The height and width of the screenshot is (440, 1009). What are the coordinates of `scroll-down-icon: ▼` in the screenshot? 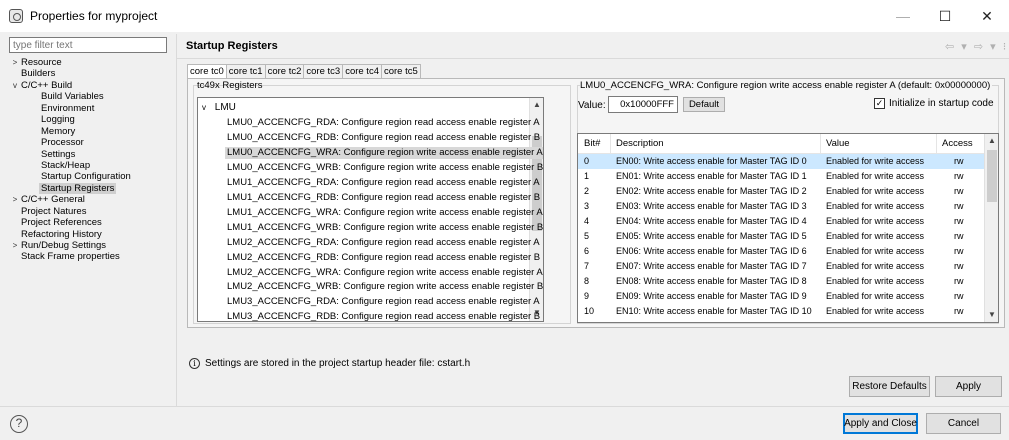 It's located at (991, 315).